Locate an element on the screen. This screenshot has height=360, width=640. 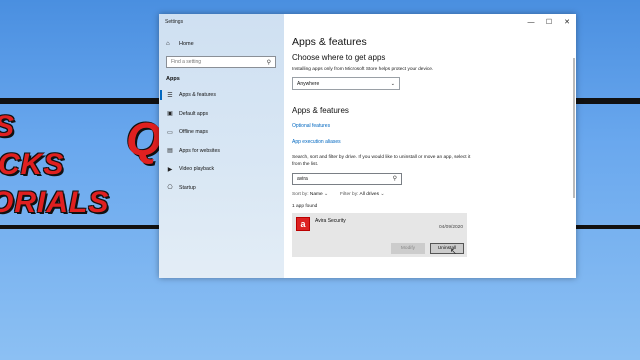
app-install-date: 04/09/2020 is located at coordinates (450, 227).